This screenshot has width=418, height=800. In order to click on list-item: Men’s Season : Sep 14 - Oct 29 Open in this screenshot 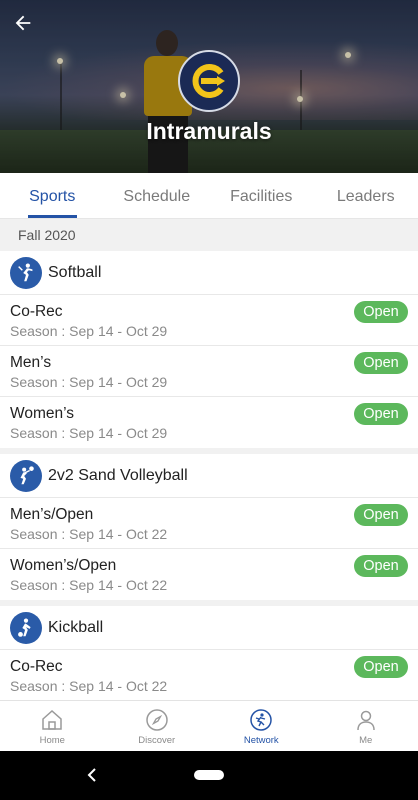, I will do `click(209, 371)`.